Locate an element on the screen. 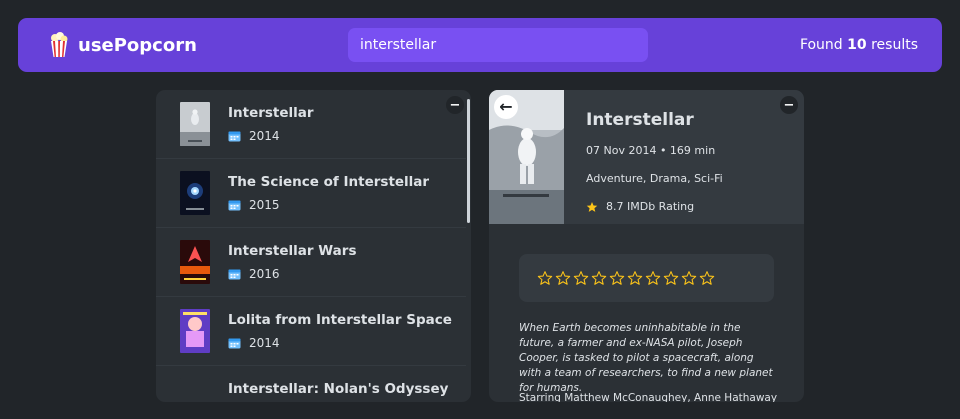 This screenshot has width=960, height=419. list-scrollbar is located at coordinates (468, 161).